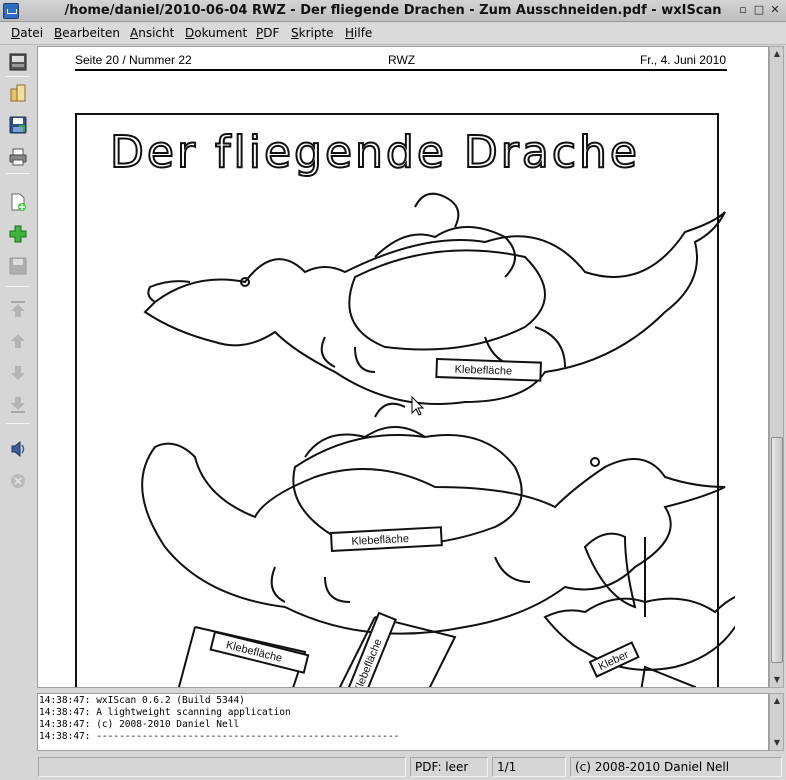 The height and width of the screenshot is (780, 786). I want to click on open-icon, so click(18, 93).